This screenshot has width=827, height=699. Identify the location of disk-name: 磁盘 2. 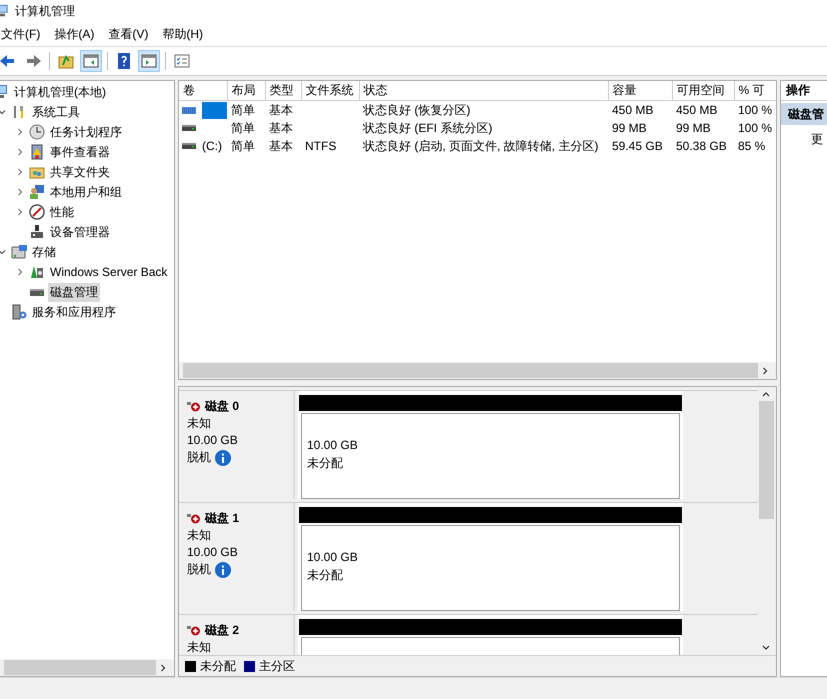
(222, 630).